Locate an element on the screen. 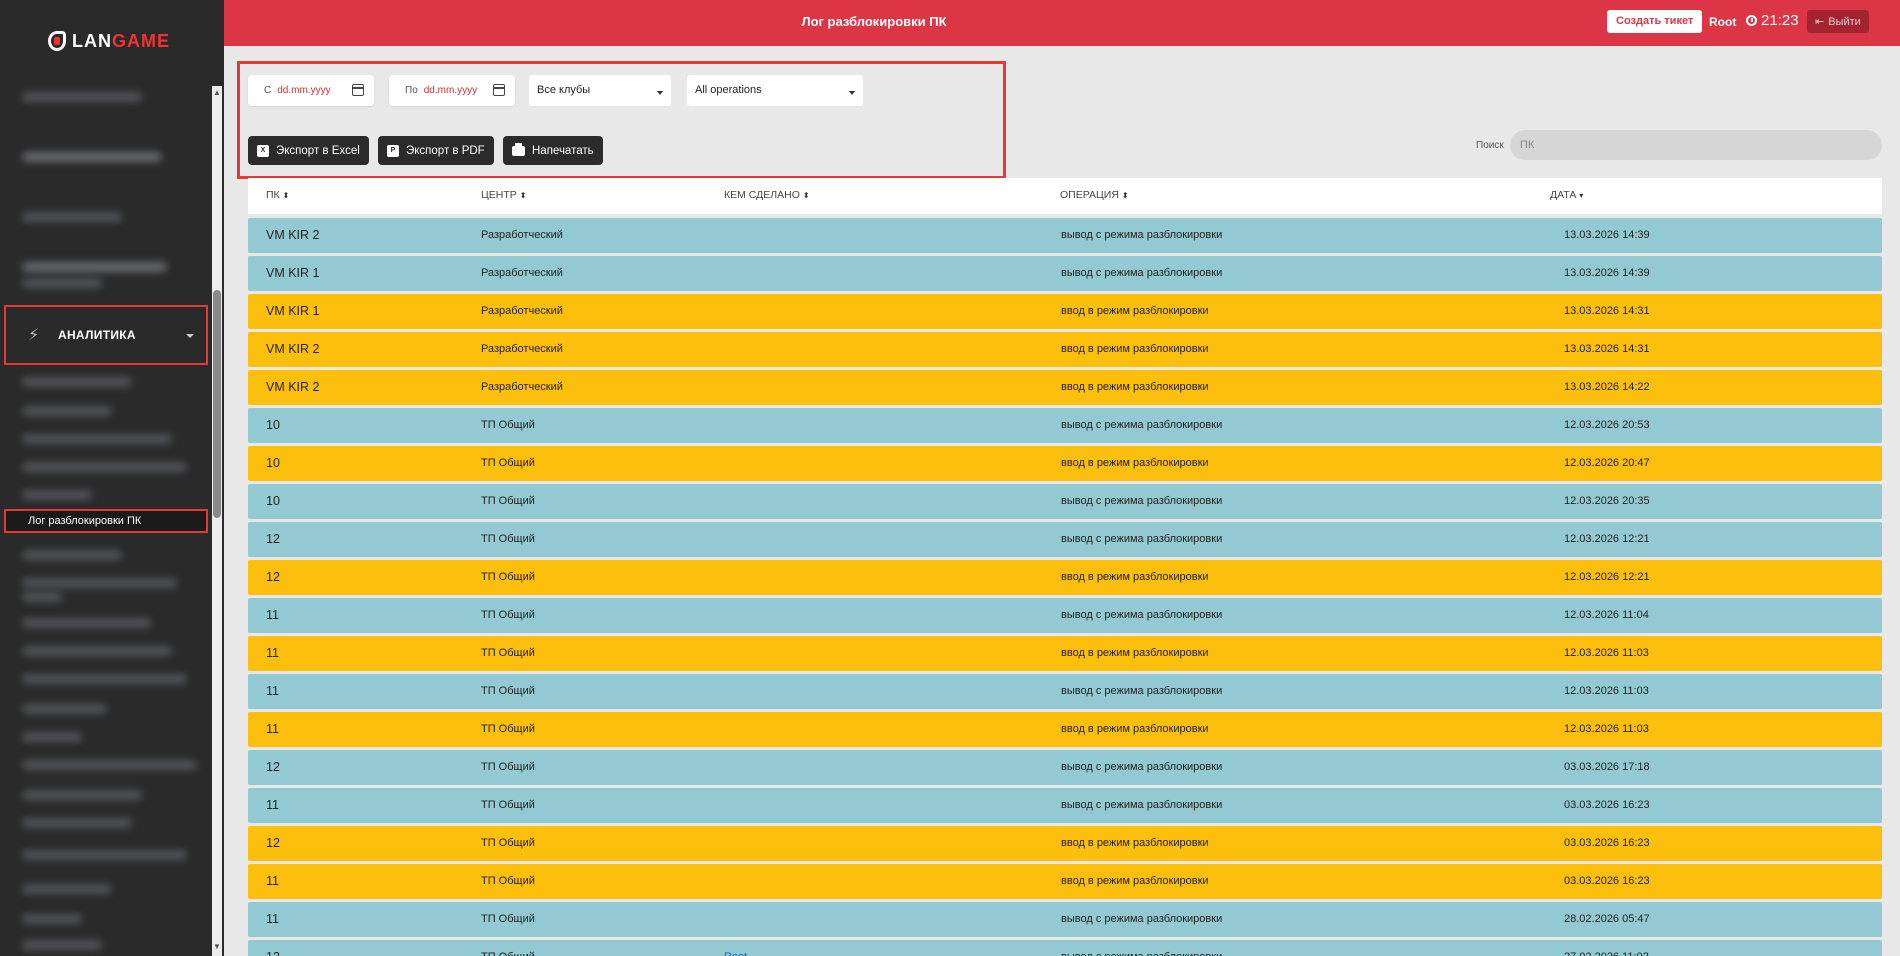  date-from-field: С dd.mm.yyyy is located at coordinates (311, 90).